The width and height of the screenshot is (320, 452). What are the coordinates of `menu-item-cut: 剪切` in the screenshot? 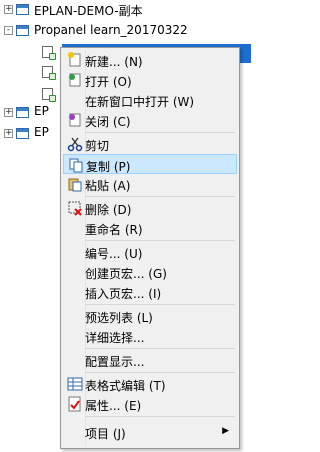 It's located at (150, 144).